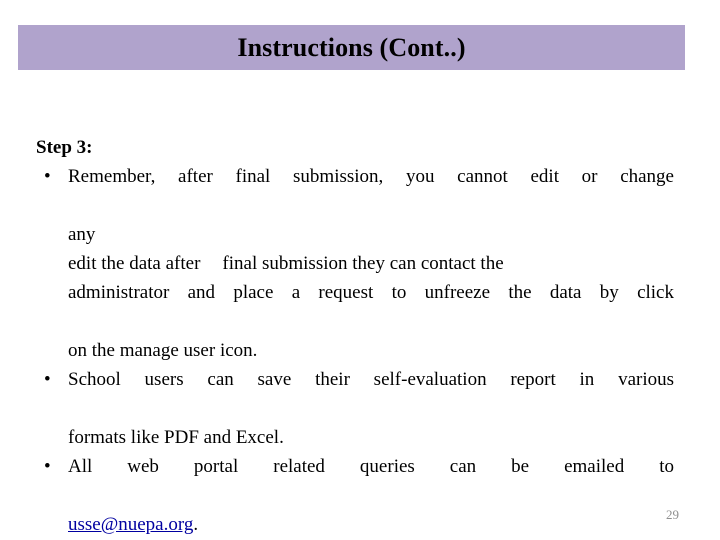  What do you see at coordinates (363, 263) in the screenshot?
I see `list-item-line-part: final submission they can contact the` at bounding box center [363, 263].